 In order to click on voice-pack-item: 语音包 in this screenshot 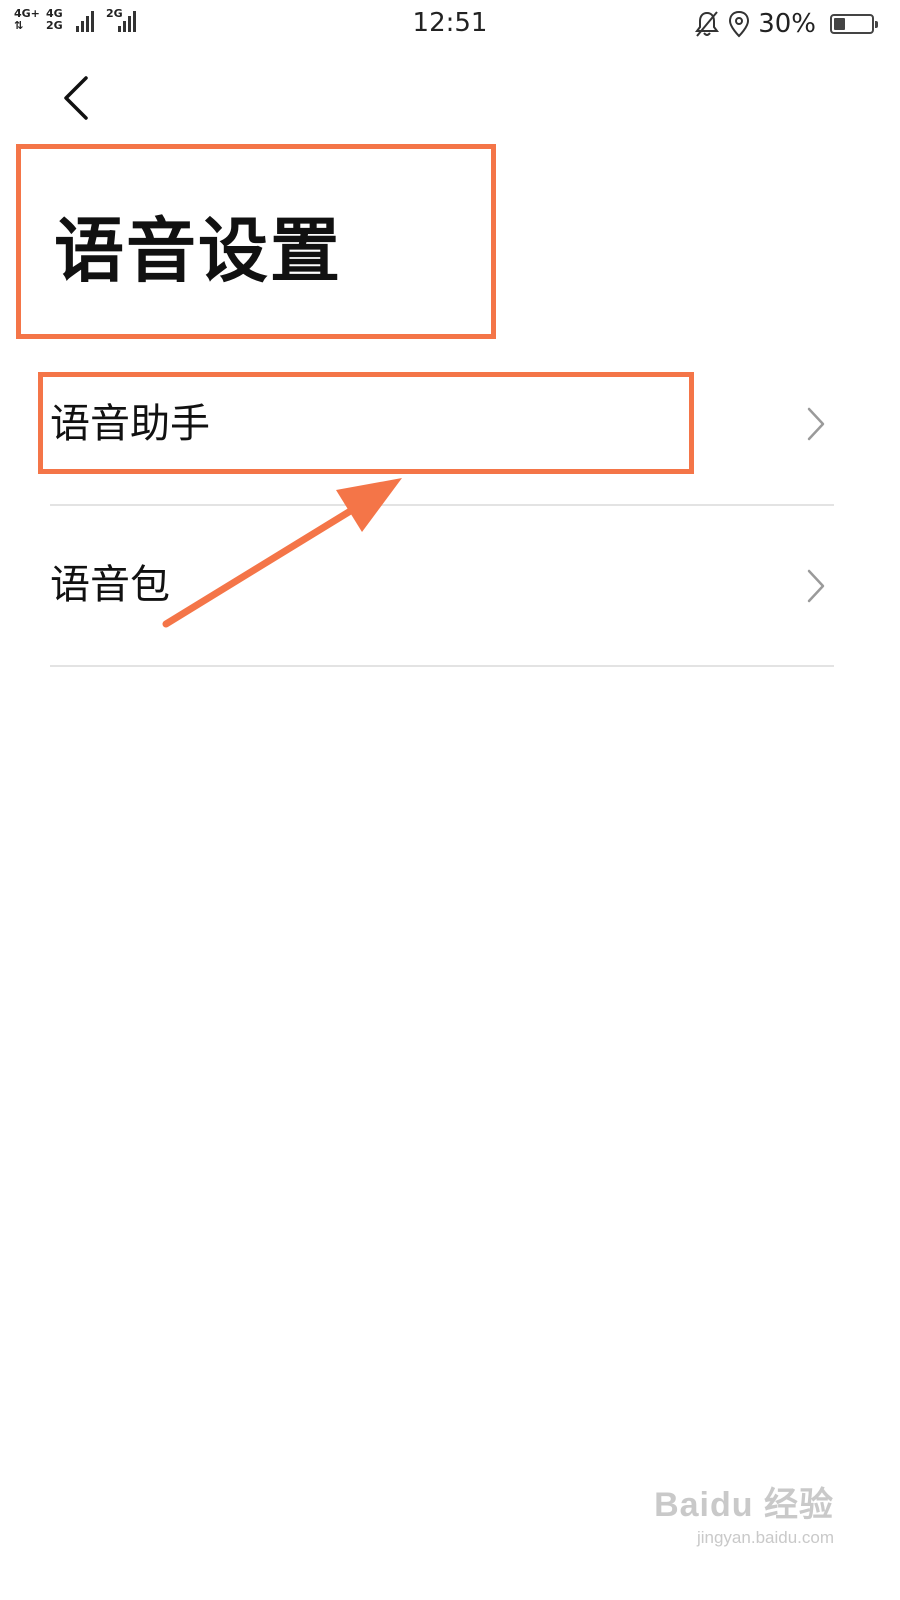, I will do `click(442, 586)`.